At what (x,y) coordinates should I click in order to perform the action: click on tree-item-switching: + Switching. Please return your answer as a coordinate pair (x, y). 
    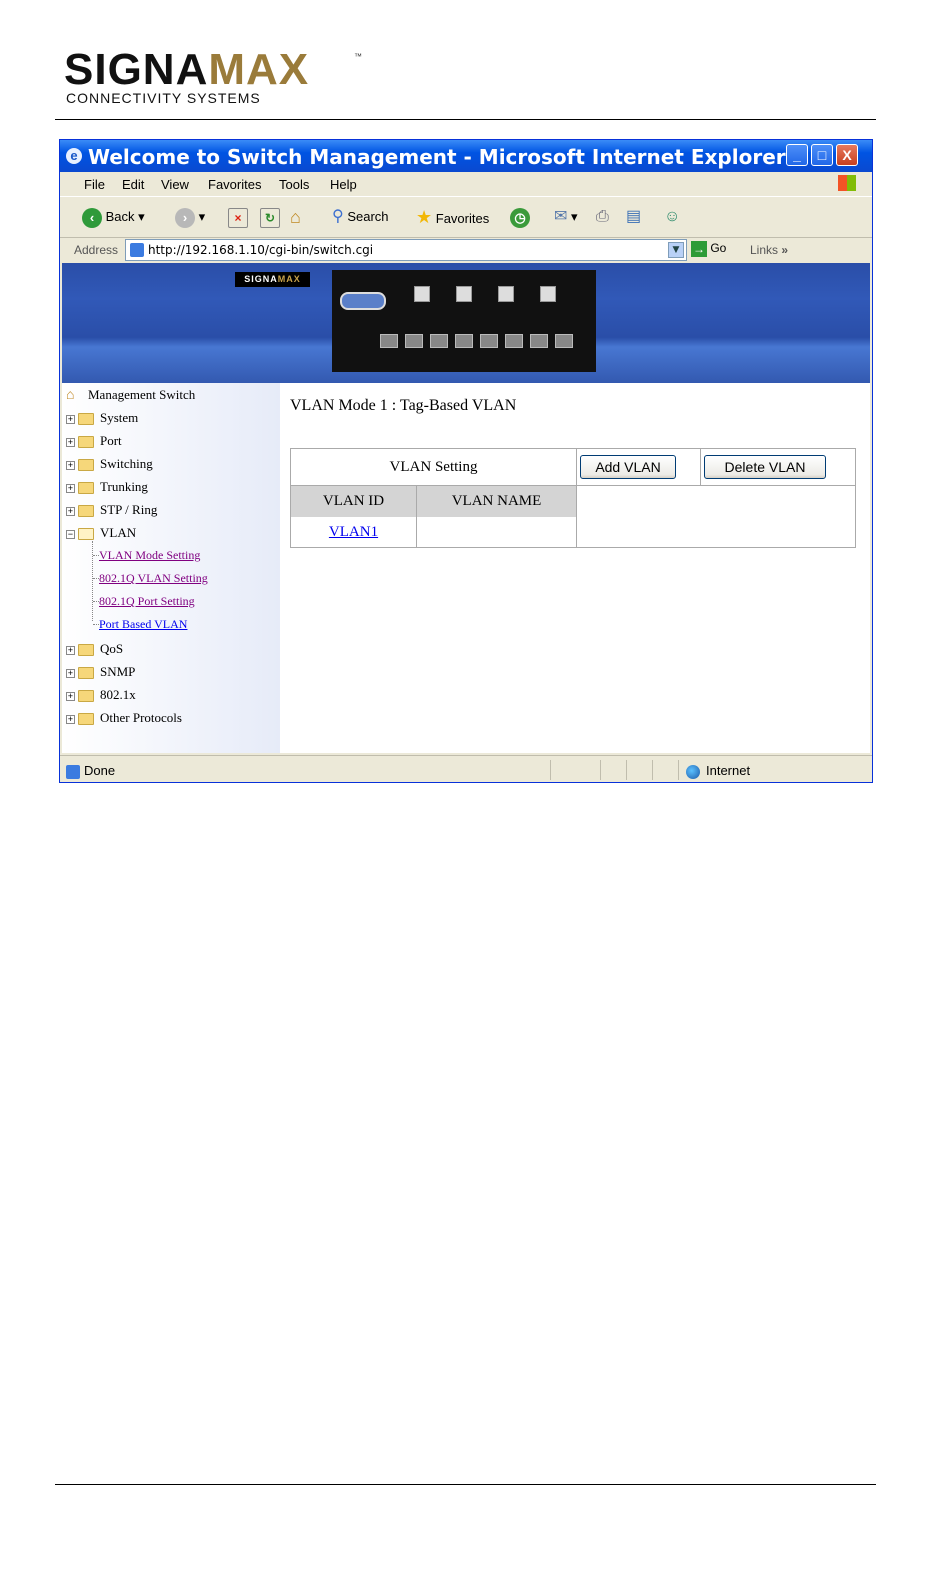
    Looking at the image, I should click on (109, 465).